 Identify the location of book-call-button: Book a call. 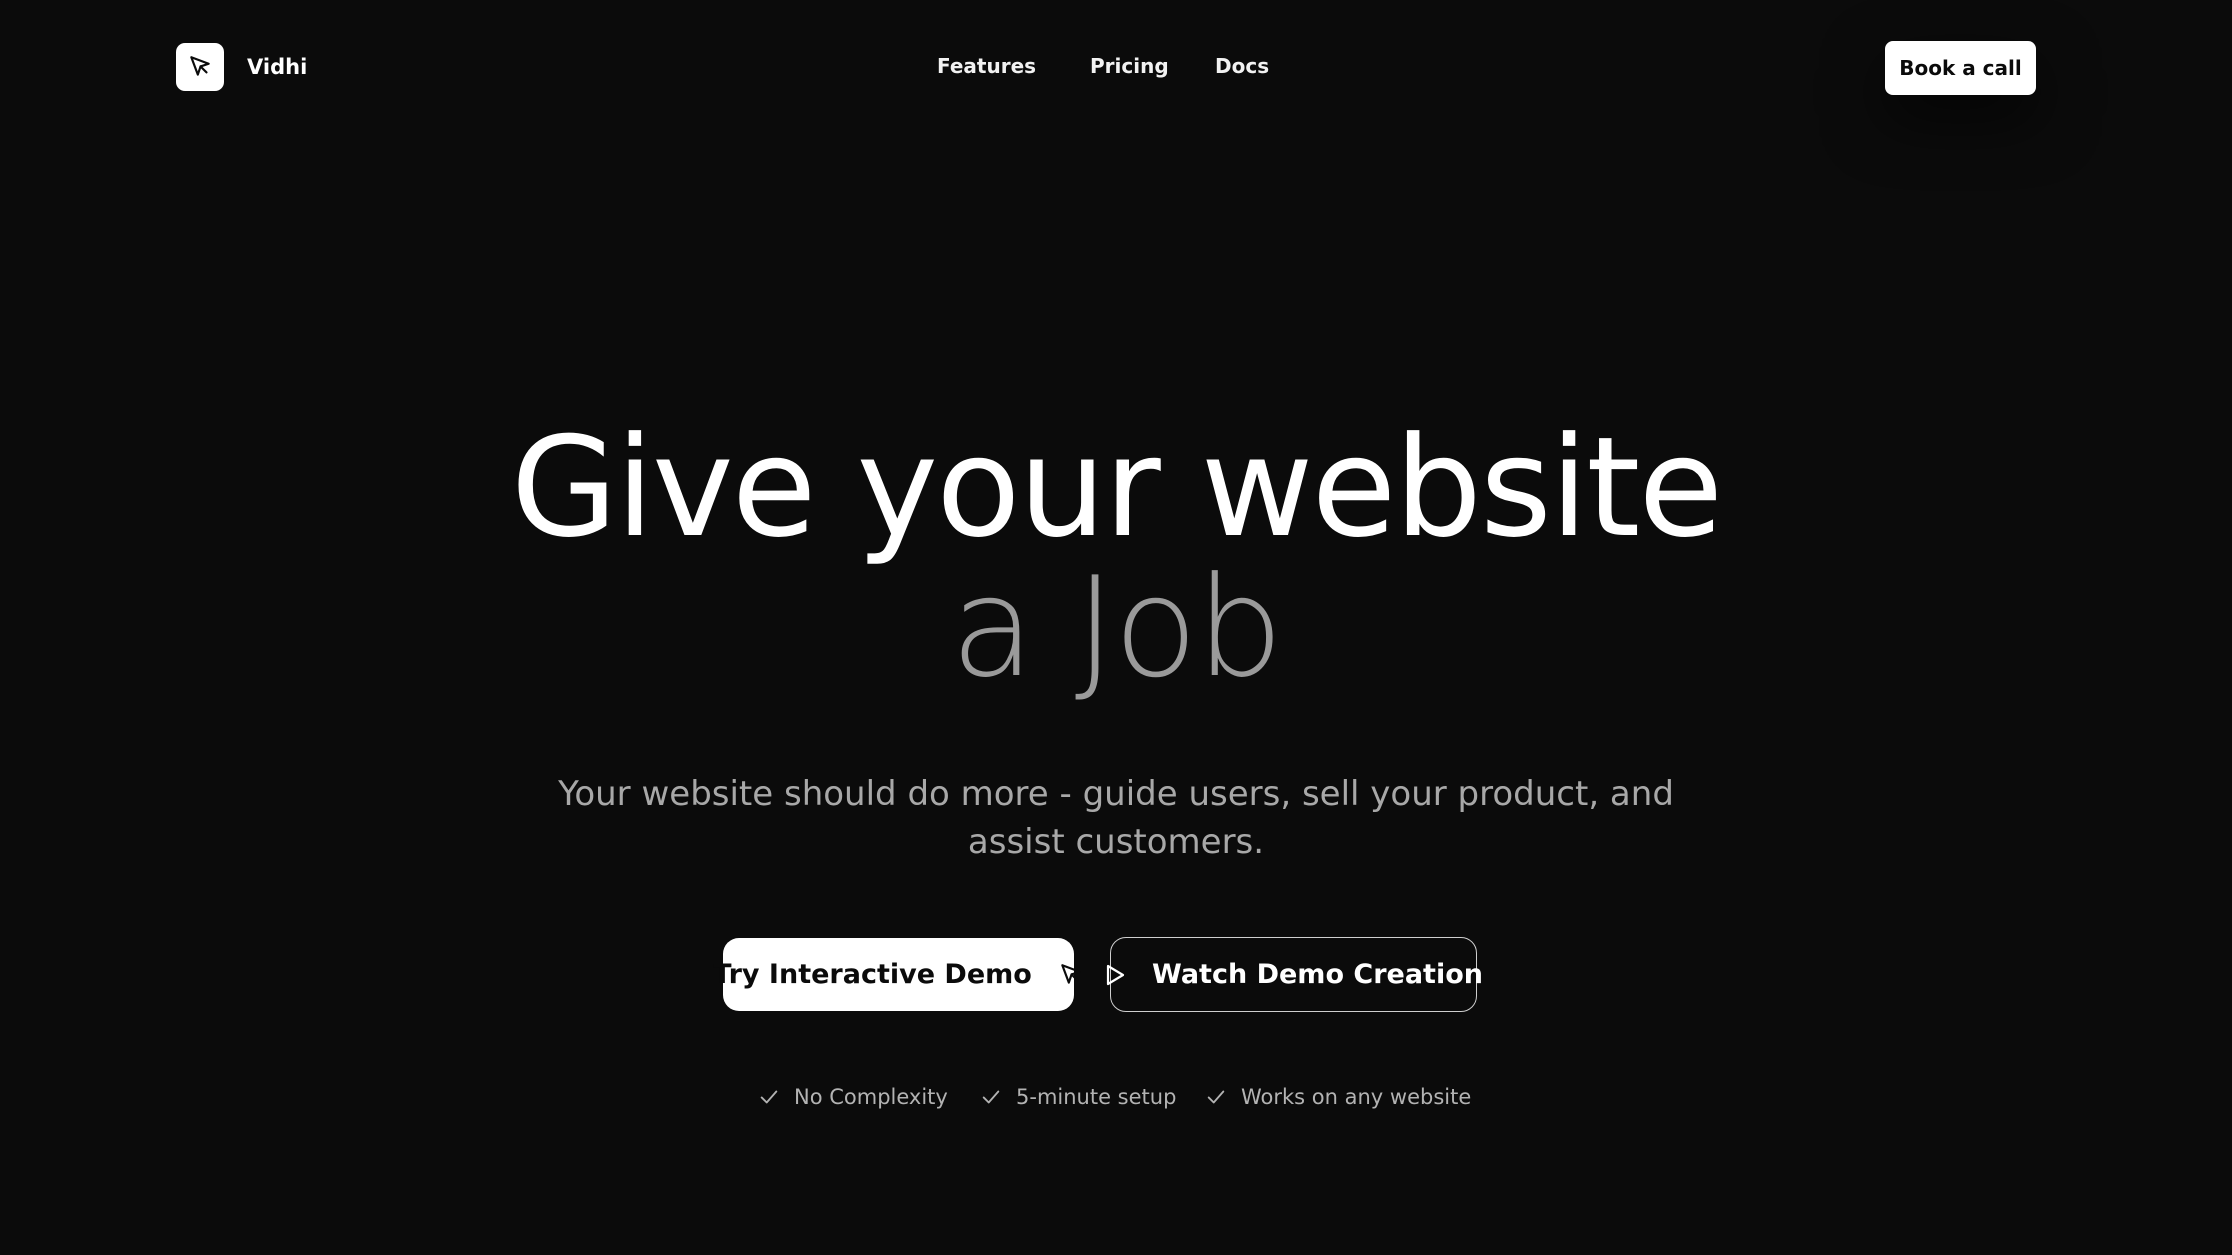
(1960, 68).